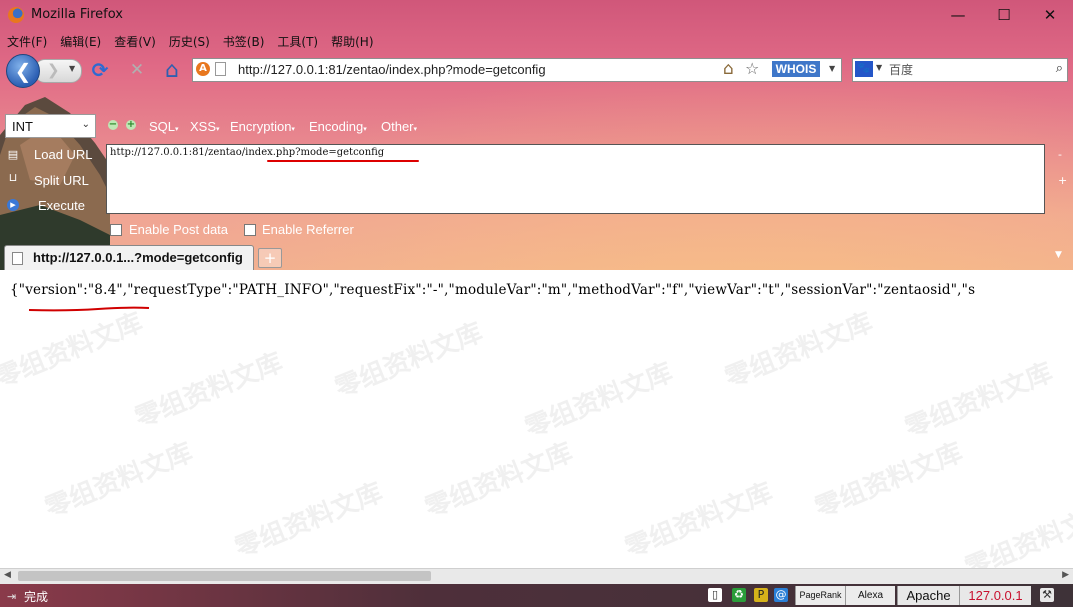 The height and width of the screenshot is (607, 1073). I want to click on menu-history: 历史(S), so click(189, 41).